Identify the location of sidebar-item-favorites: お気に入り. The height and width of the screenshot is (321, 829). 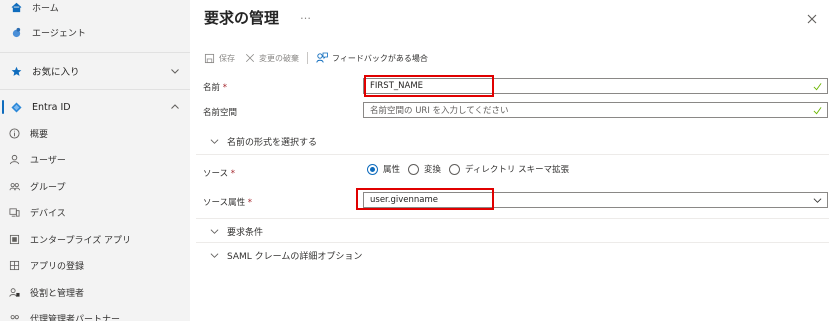
(95, 71).